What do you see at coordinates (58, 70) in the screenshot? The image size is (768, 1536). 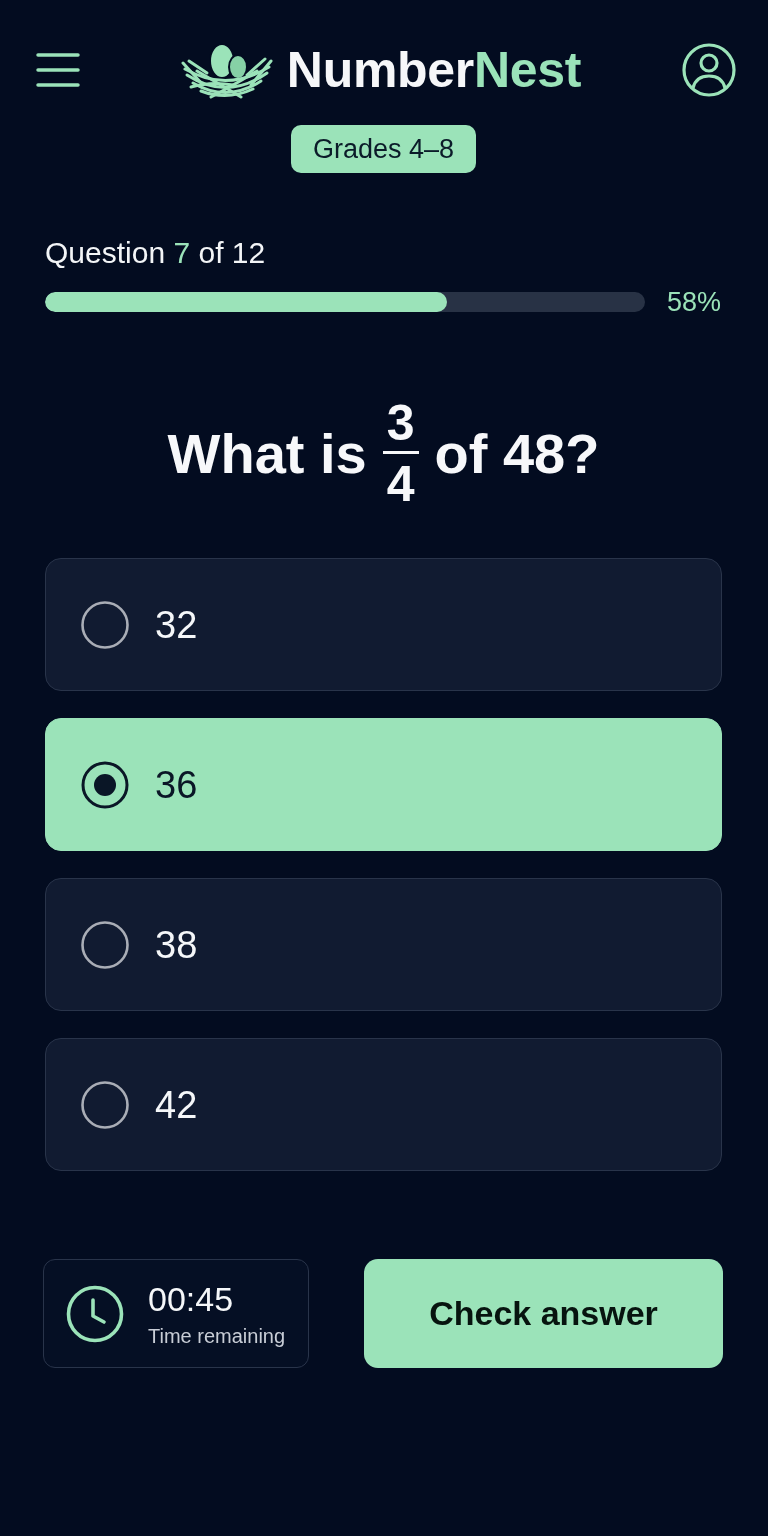 I see `menu-icon` at bounding box center [58, 70].